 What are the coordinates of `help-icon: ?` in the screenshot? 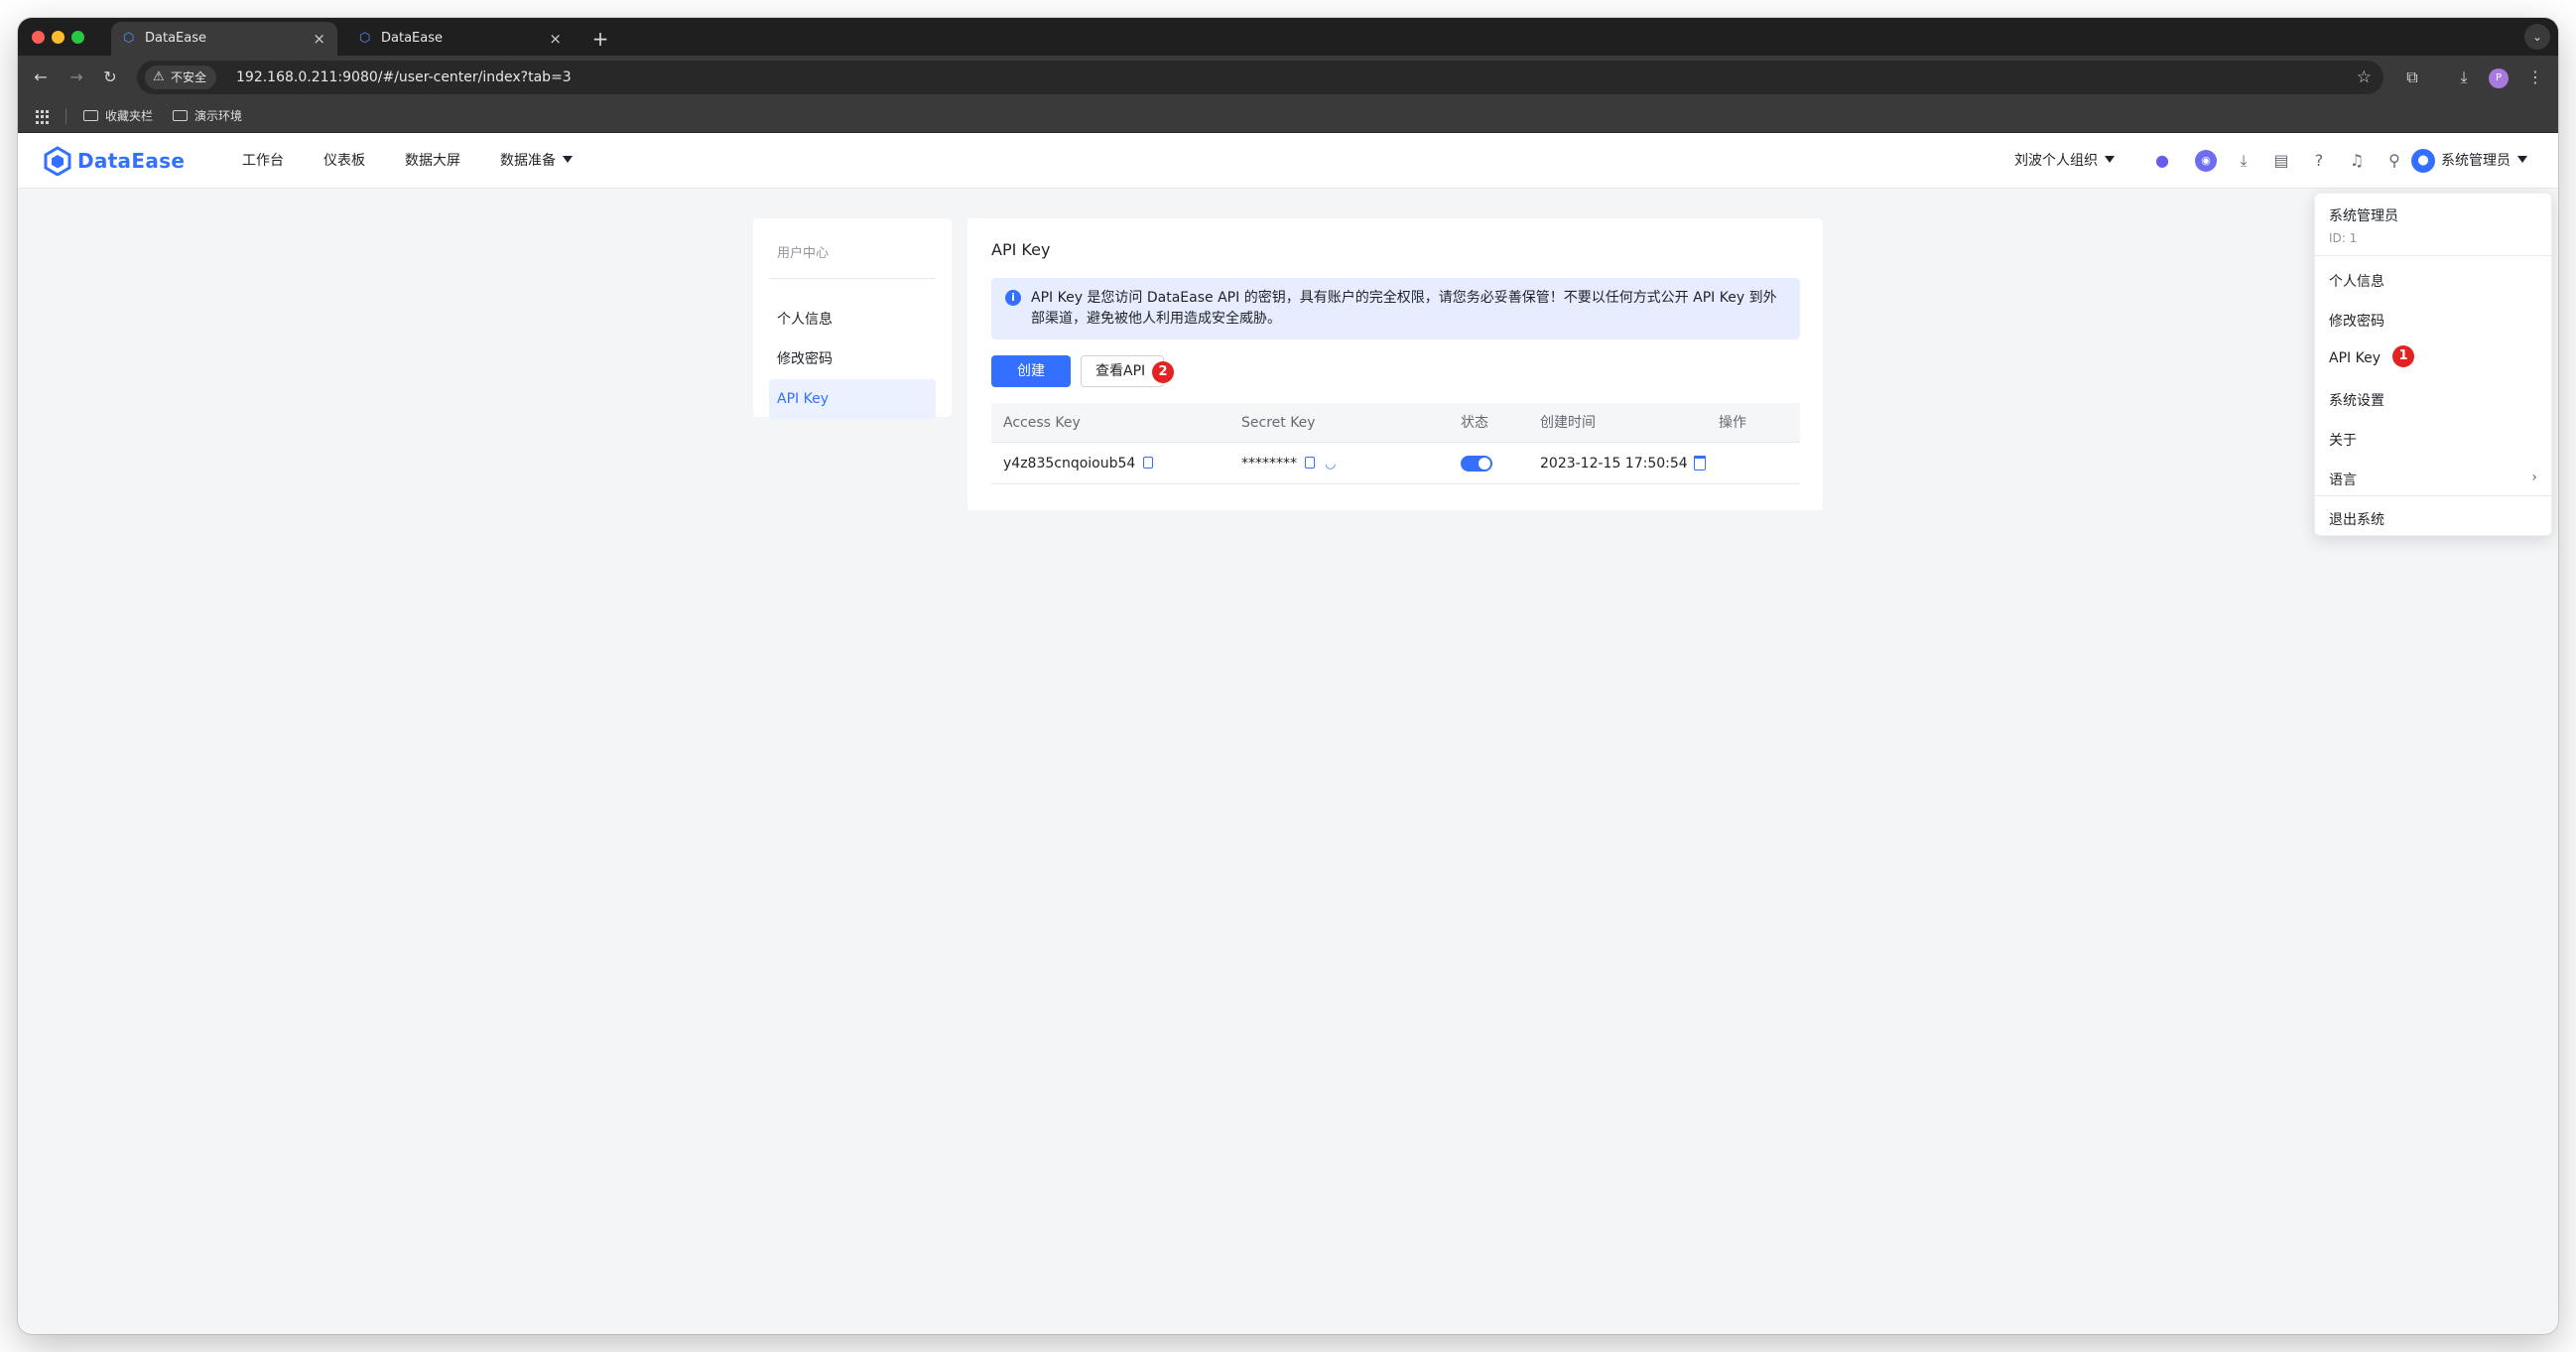 It's located at (2319, 161).